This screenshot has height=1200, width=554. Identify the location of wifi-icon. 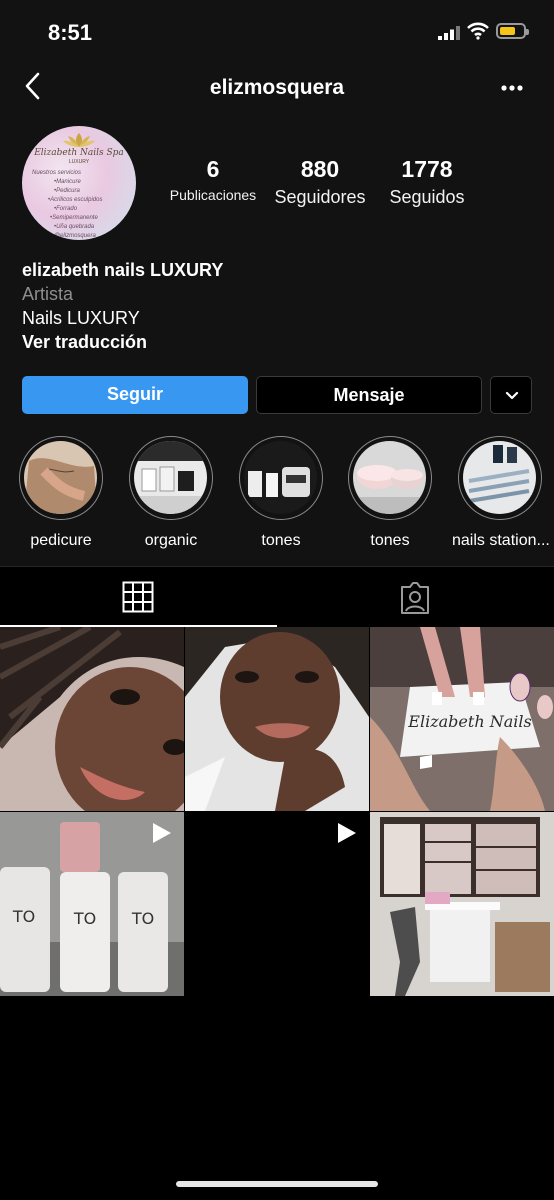
(478, 31).